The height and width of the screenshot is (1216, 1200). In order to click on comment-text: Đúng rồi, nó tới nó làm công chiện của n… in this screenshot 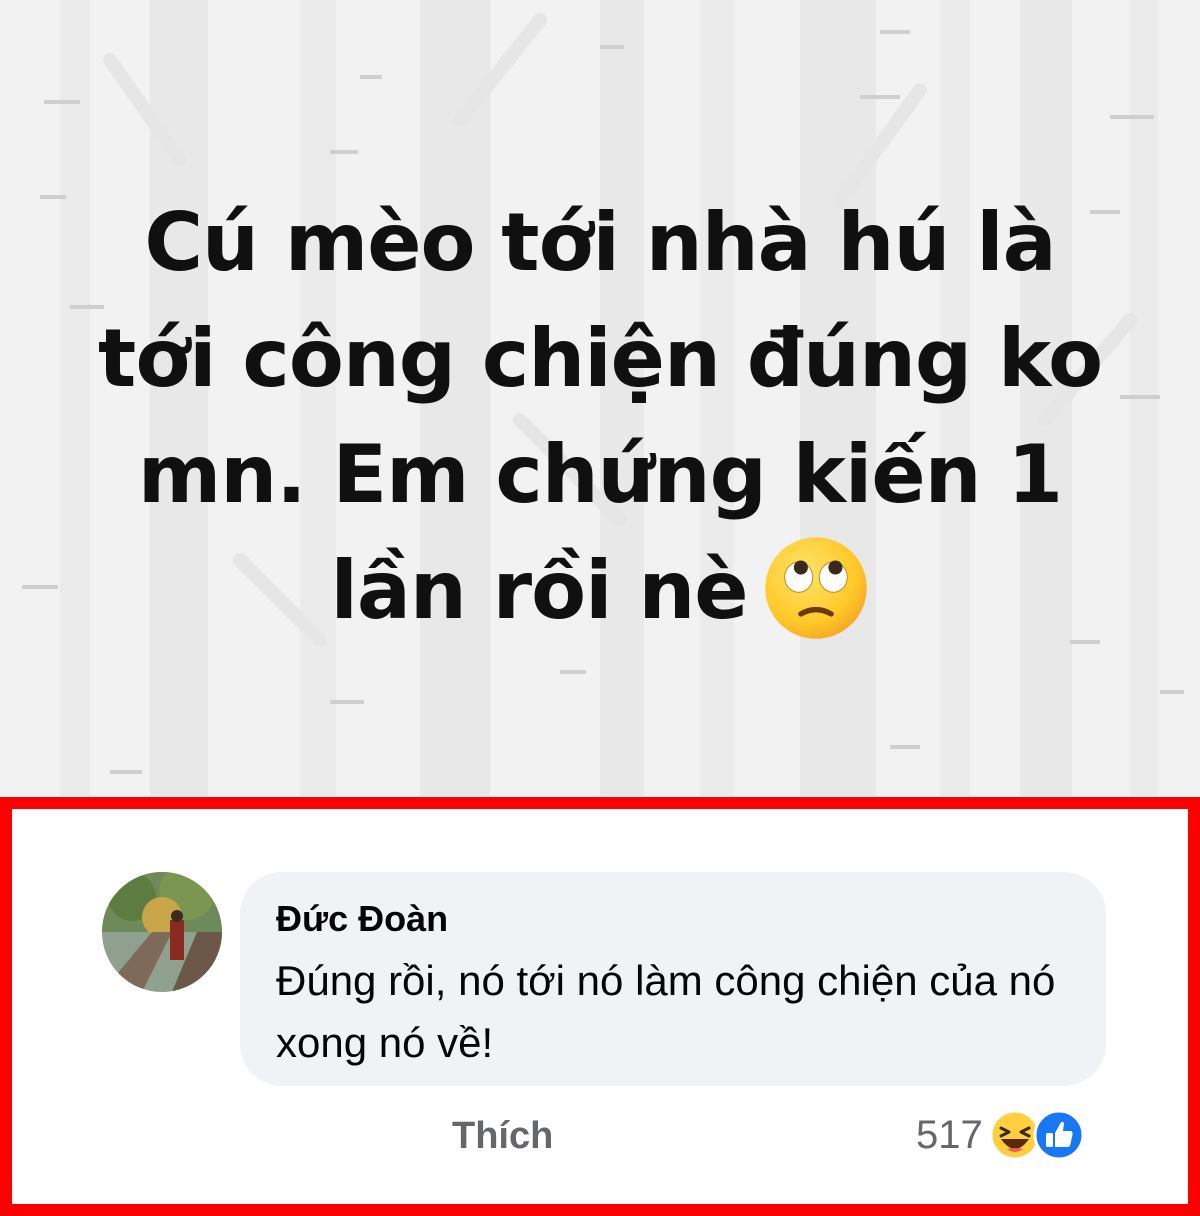, I will do `click(666, 1011)`.